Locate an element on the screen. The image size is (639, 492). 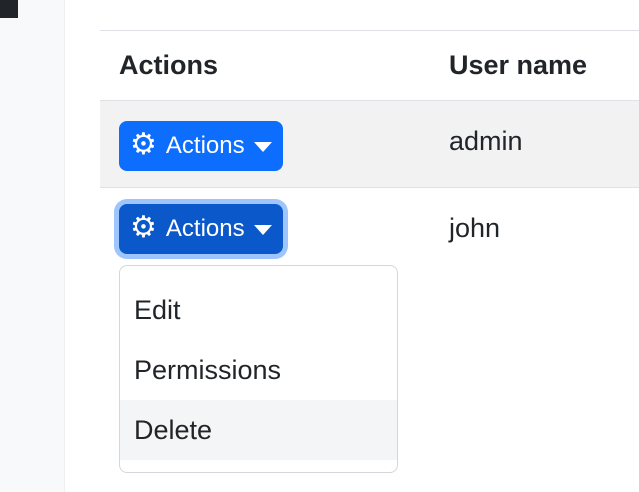
actions-dropdown-button-open: ⚙ Actions is located at coordinates (201, 229).